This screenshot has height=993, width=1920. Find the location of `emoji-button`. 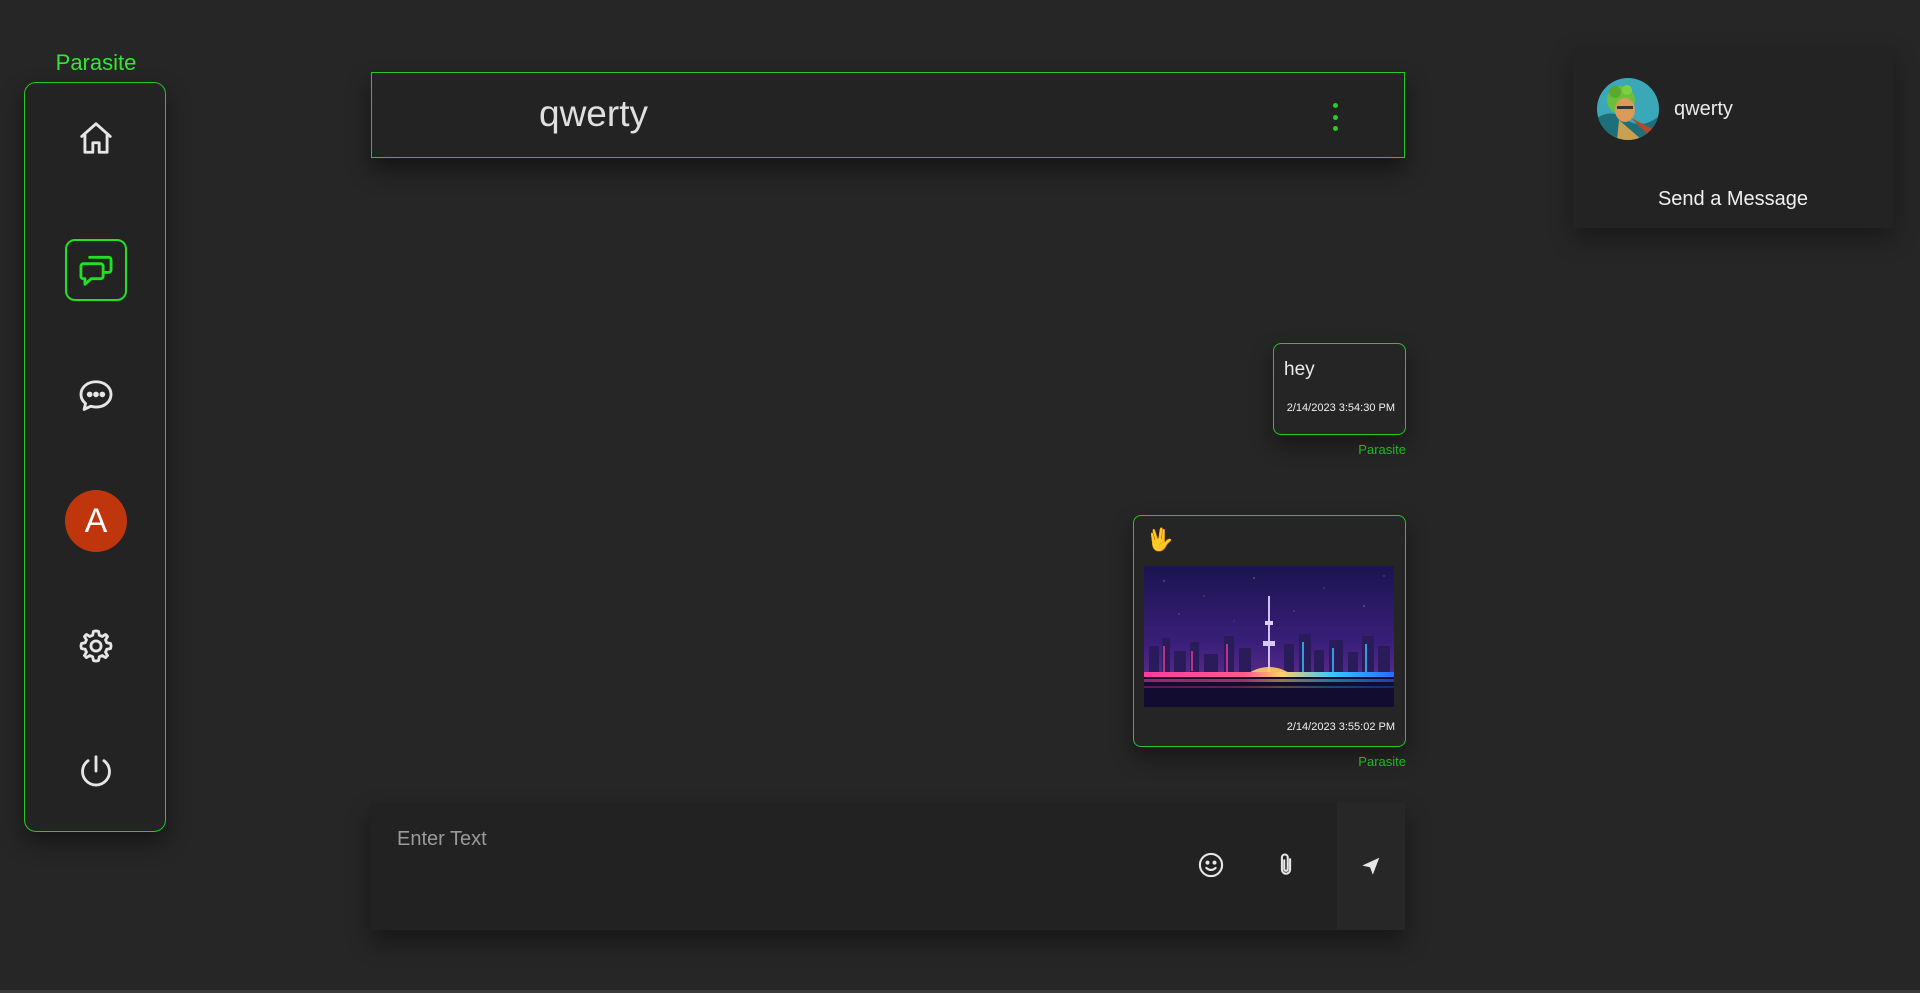

emoji-button is located at coordinates (1211, 865).